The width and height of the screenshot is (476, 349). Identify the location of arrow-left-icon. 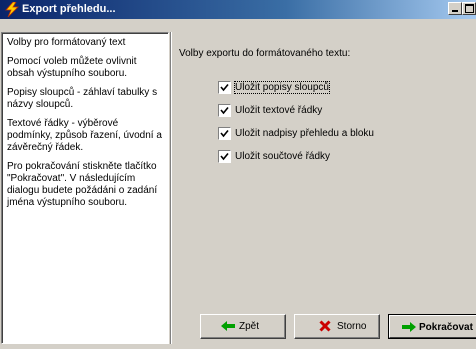
(228, 326).